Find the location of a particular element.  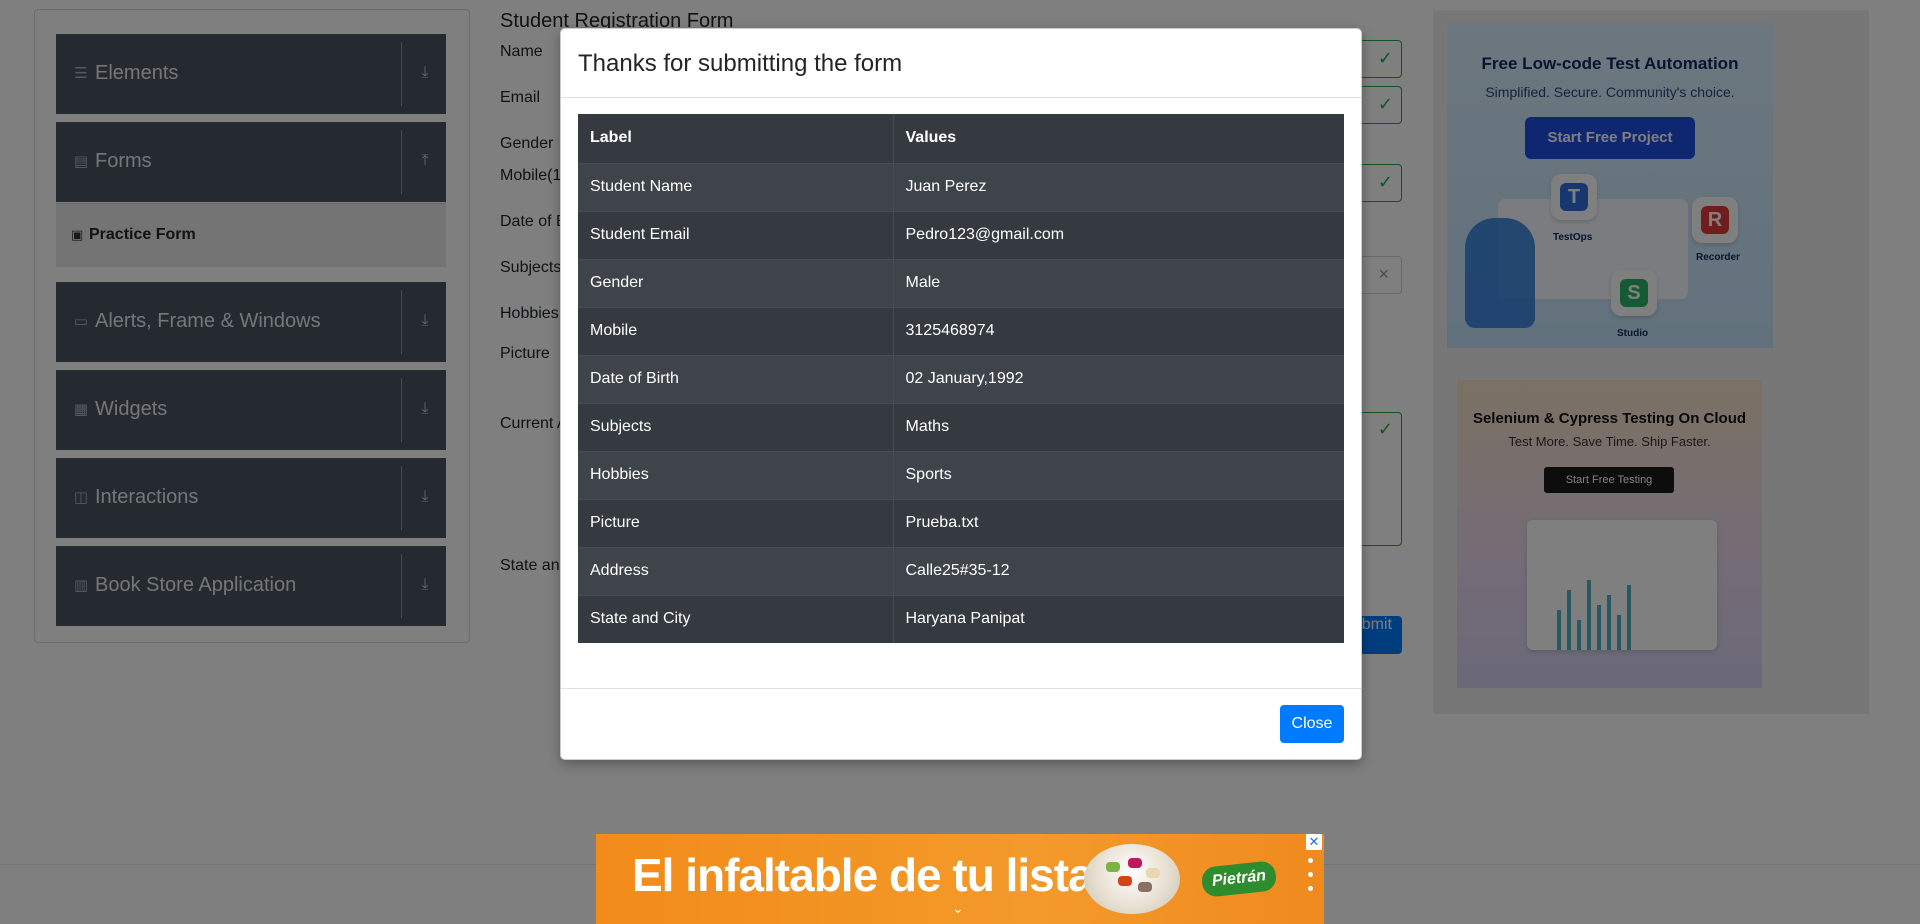

close-button: Close is located at coordinates (1312, 724).